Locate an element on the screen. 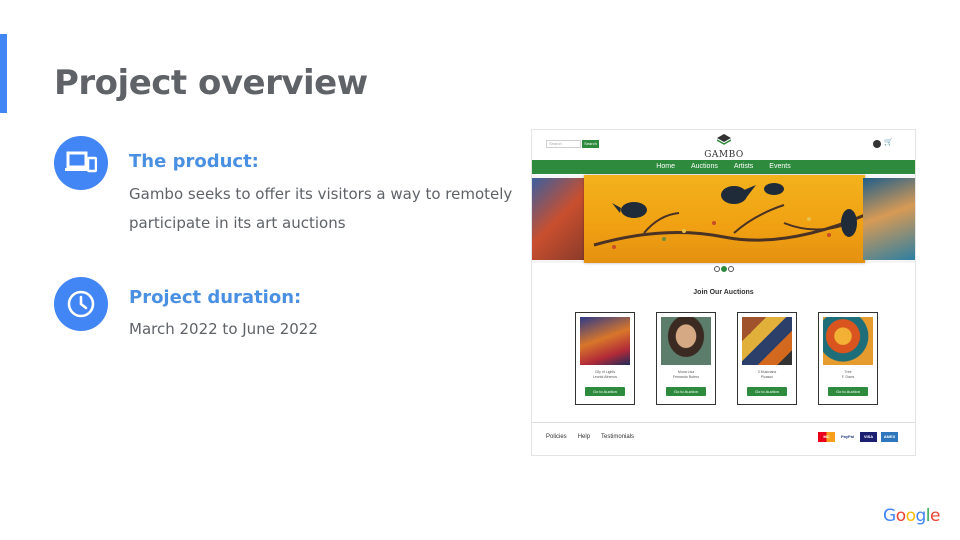 The width and height of the screenshot is (960, 540). auction-card: Tree F. Davis Go to Auction is located at coordinates (848, 358).